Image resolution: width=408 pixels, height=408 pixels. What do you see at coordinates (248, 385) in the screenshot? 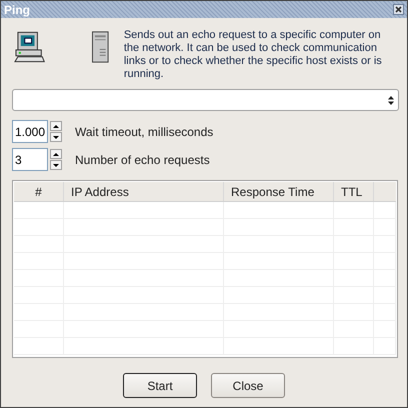
I see `close-button: Close` at bounding box center [248, 385].